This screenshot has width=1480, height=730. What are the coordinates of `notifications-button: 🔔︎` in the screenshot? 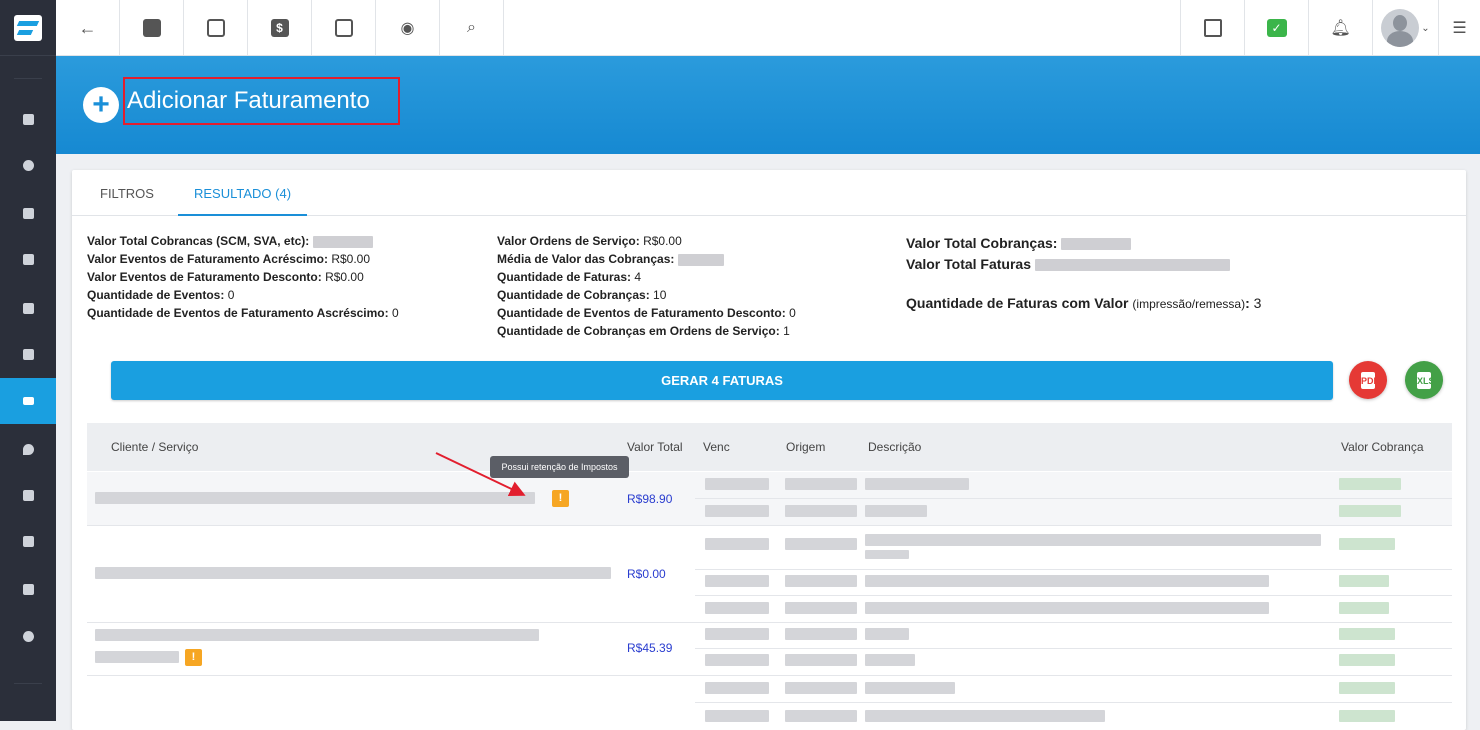 It's located at (1340, 28).